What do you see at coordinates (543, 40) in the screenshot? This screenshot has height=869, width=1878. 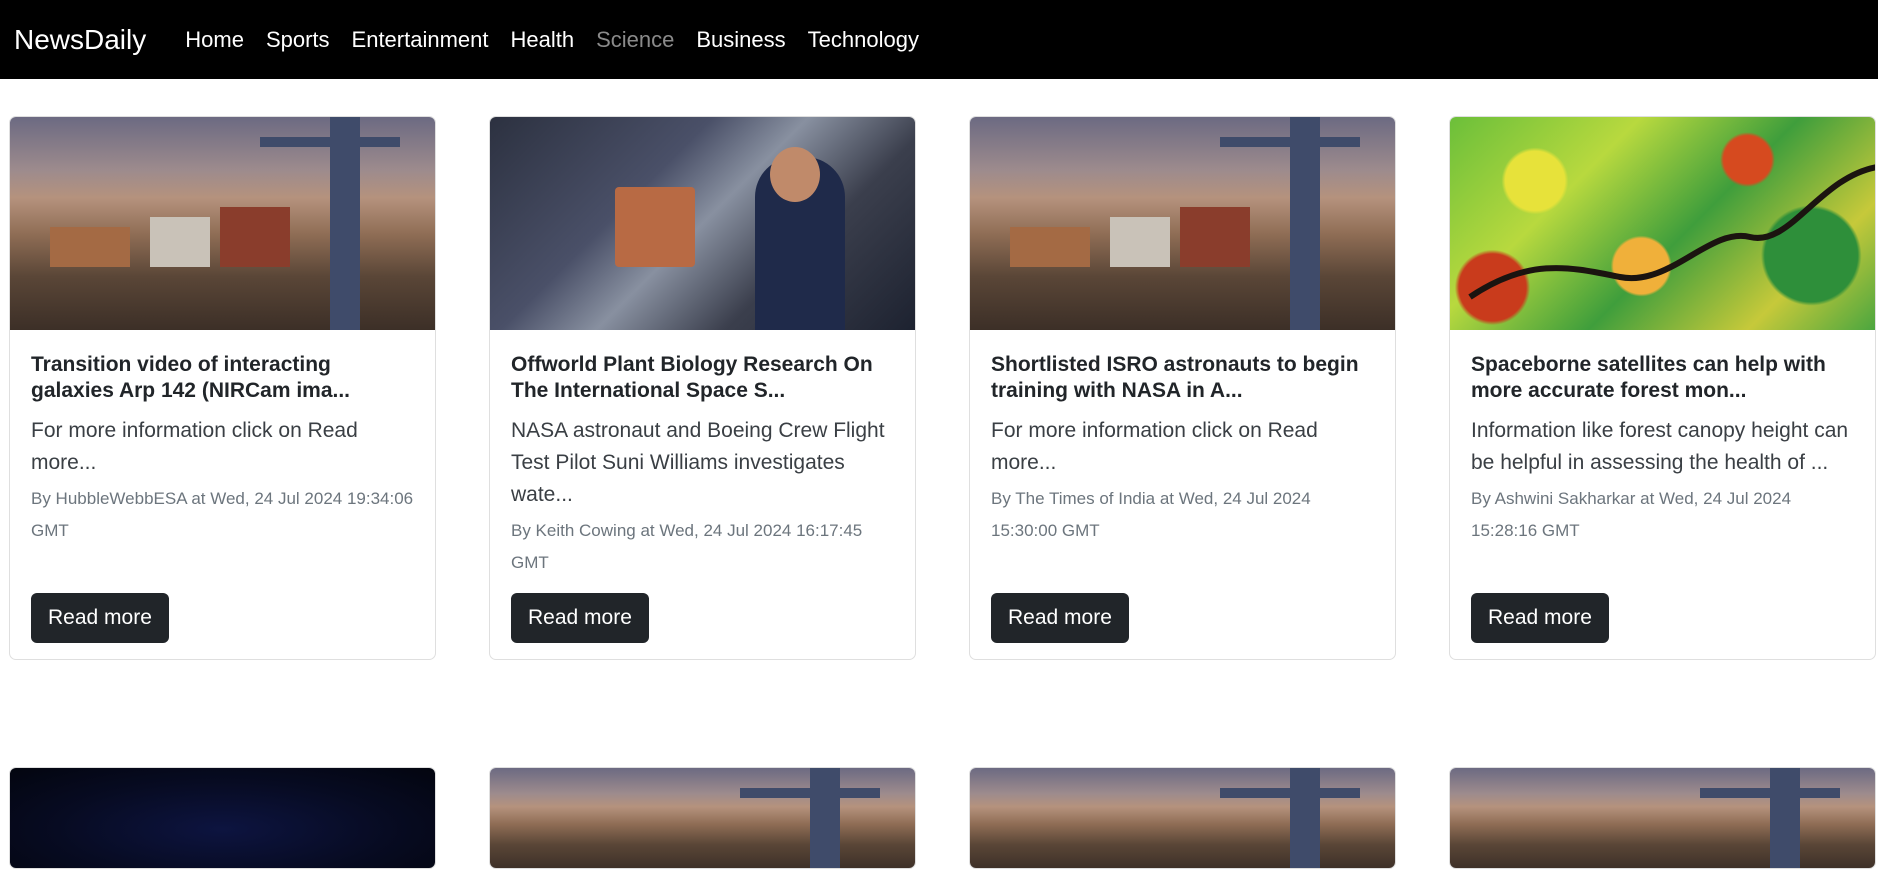 I see `nav-link-health: Health` at bounding box center [543, 40].